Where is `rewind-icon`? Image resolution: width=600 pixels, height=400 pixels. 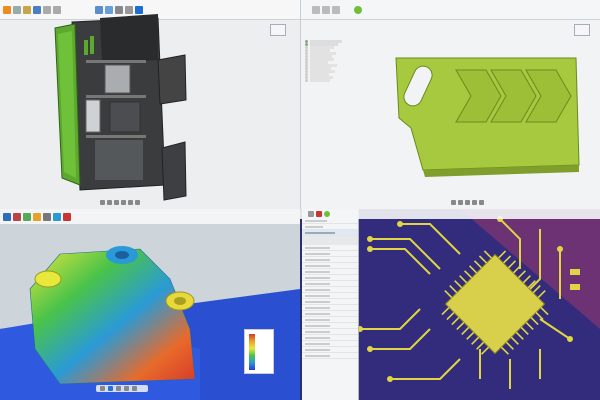
rewind-icon is located at coordinates (102, 388).